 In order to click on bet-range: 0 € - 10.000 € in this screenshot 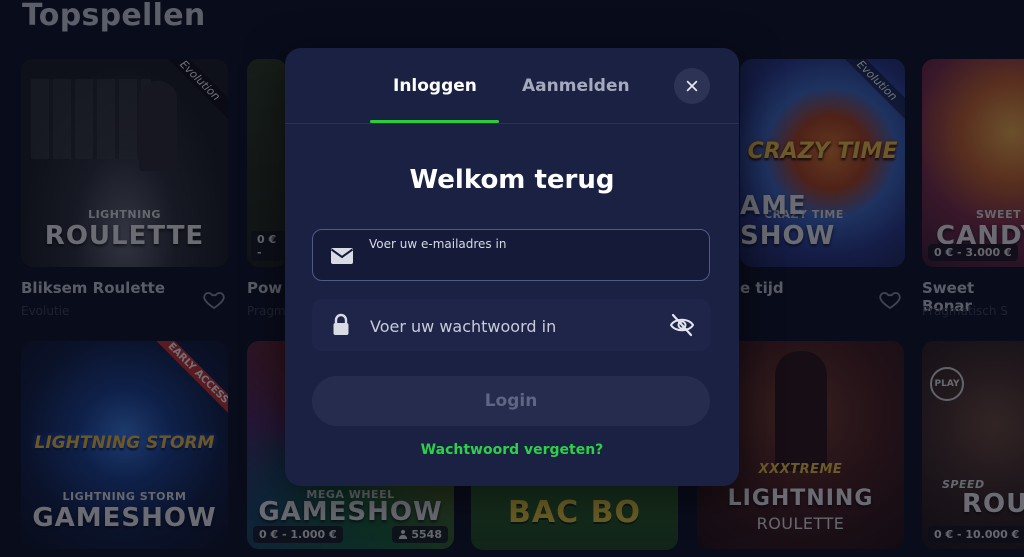, I will do `click(976, 534)`.